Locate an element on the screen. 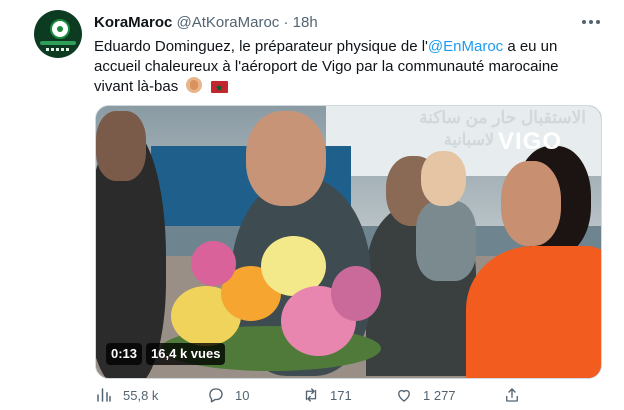 The image size is (624, 410). video-views: 16,4 k vues is located at coordinates (186, 354).